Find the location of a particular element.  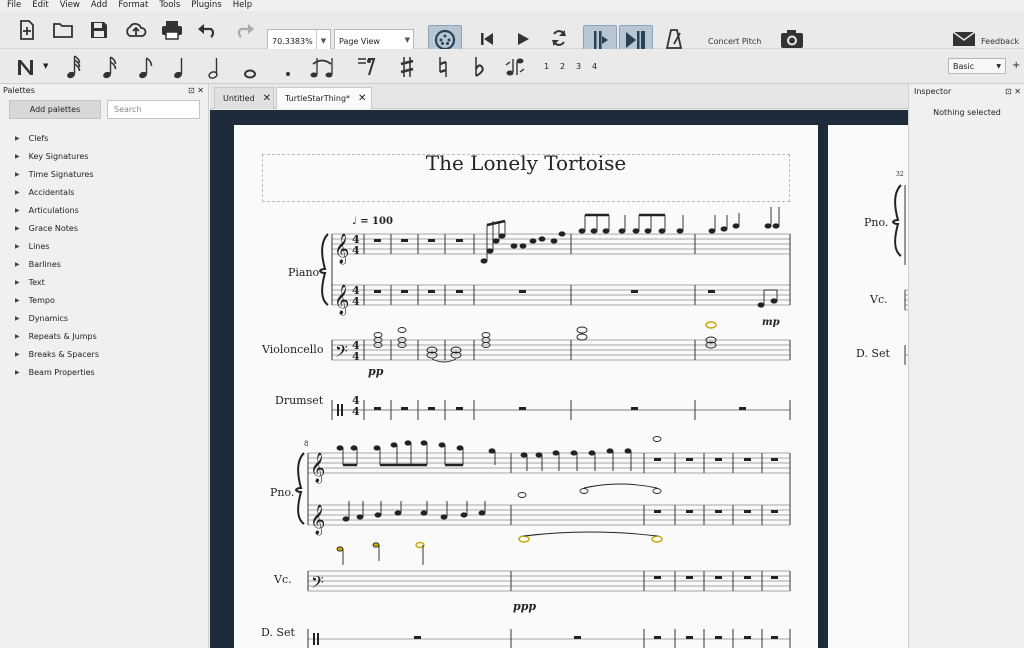

print-icon is located at coordinates (172, 30).